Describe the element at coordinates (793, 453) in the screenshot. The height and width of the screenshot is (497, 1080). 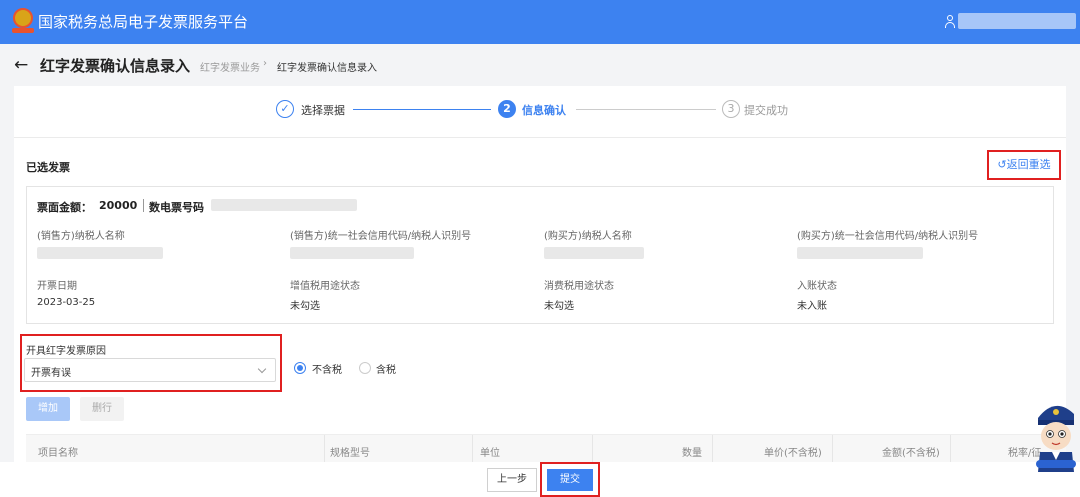
I see `column-header-unit-price: 单价(不含税)` at that location.